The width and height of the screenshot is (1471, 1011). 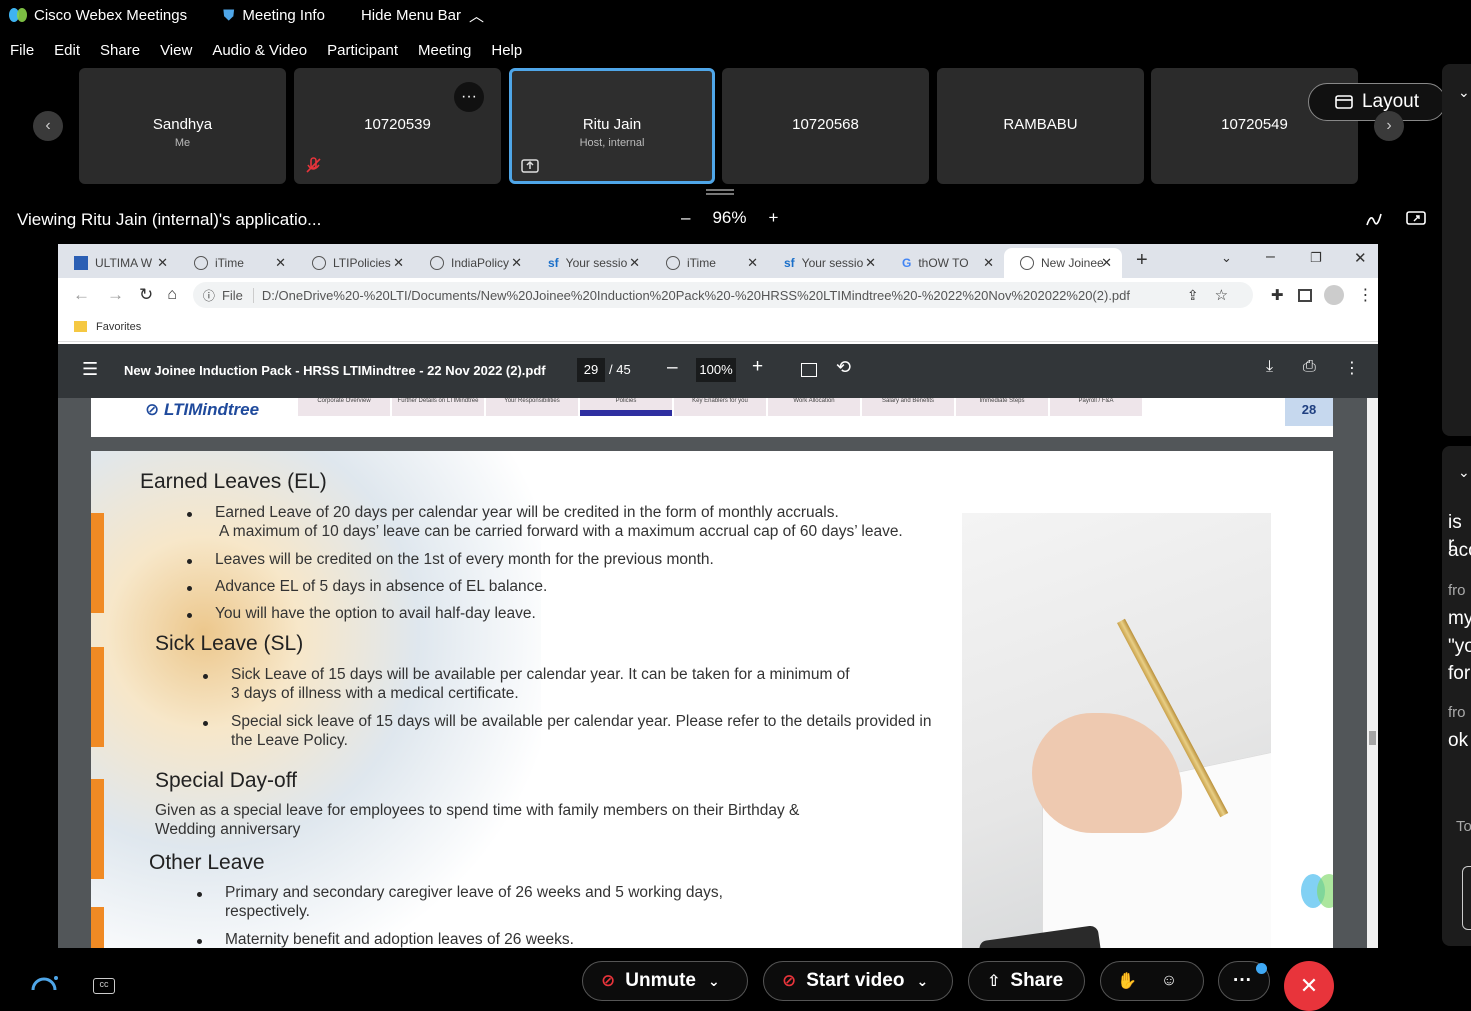 I want to click on bookmark-star-icon: ☆, so click(x=1221, y=295).